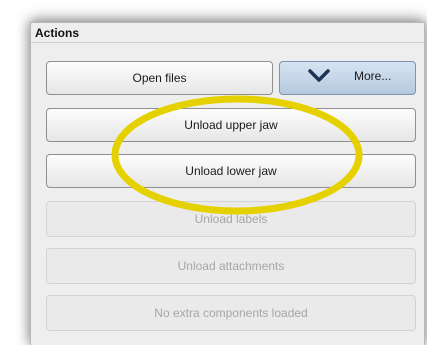  What do you see at coordinates (319, 75) in the screenshot?
I see `chevron-down-icon` at bounding box center [319, 75].